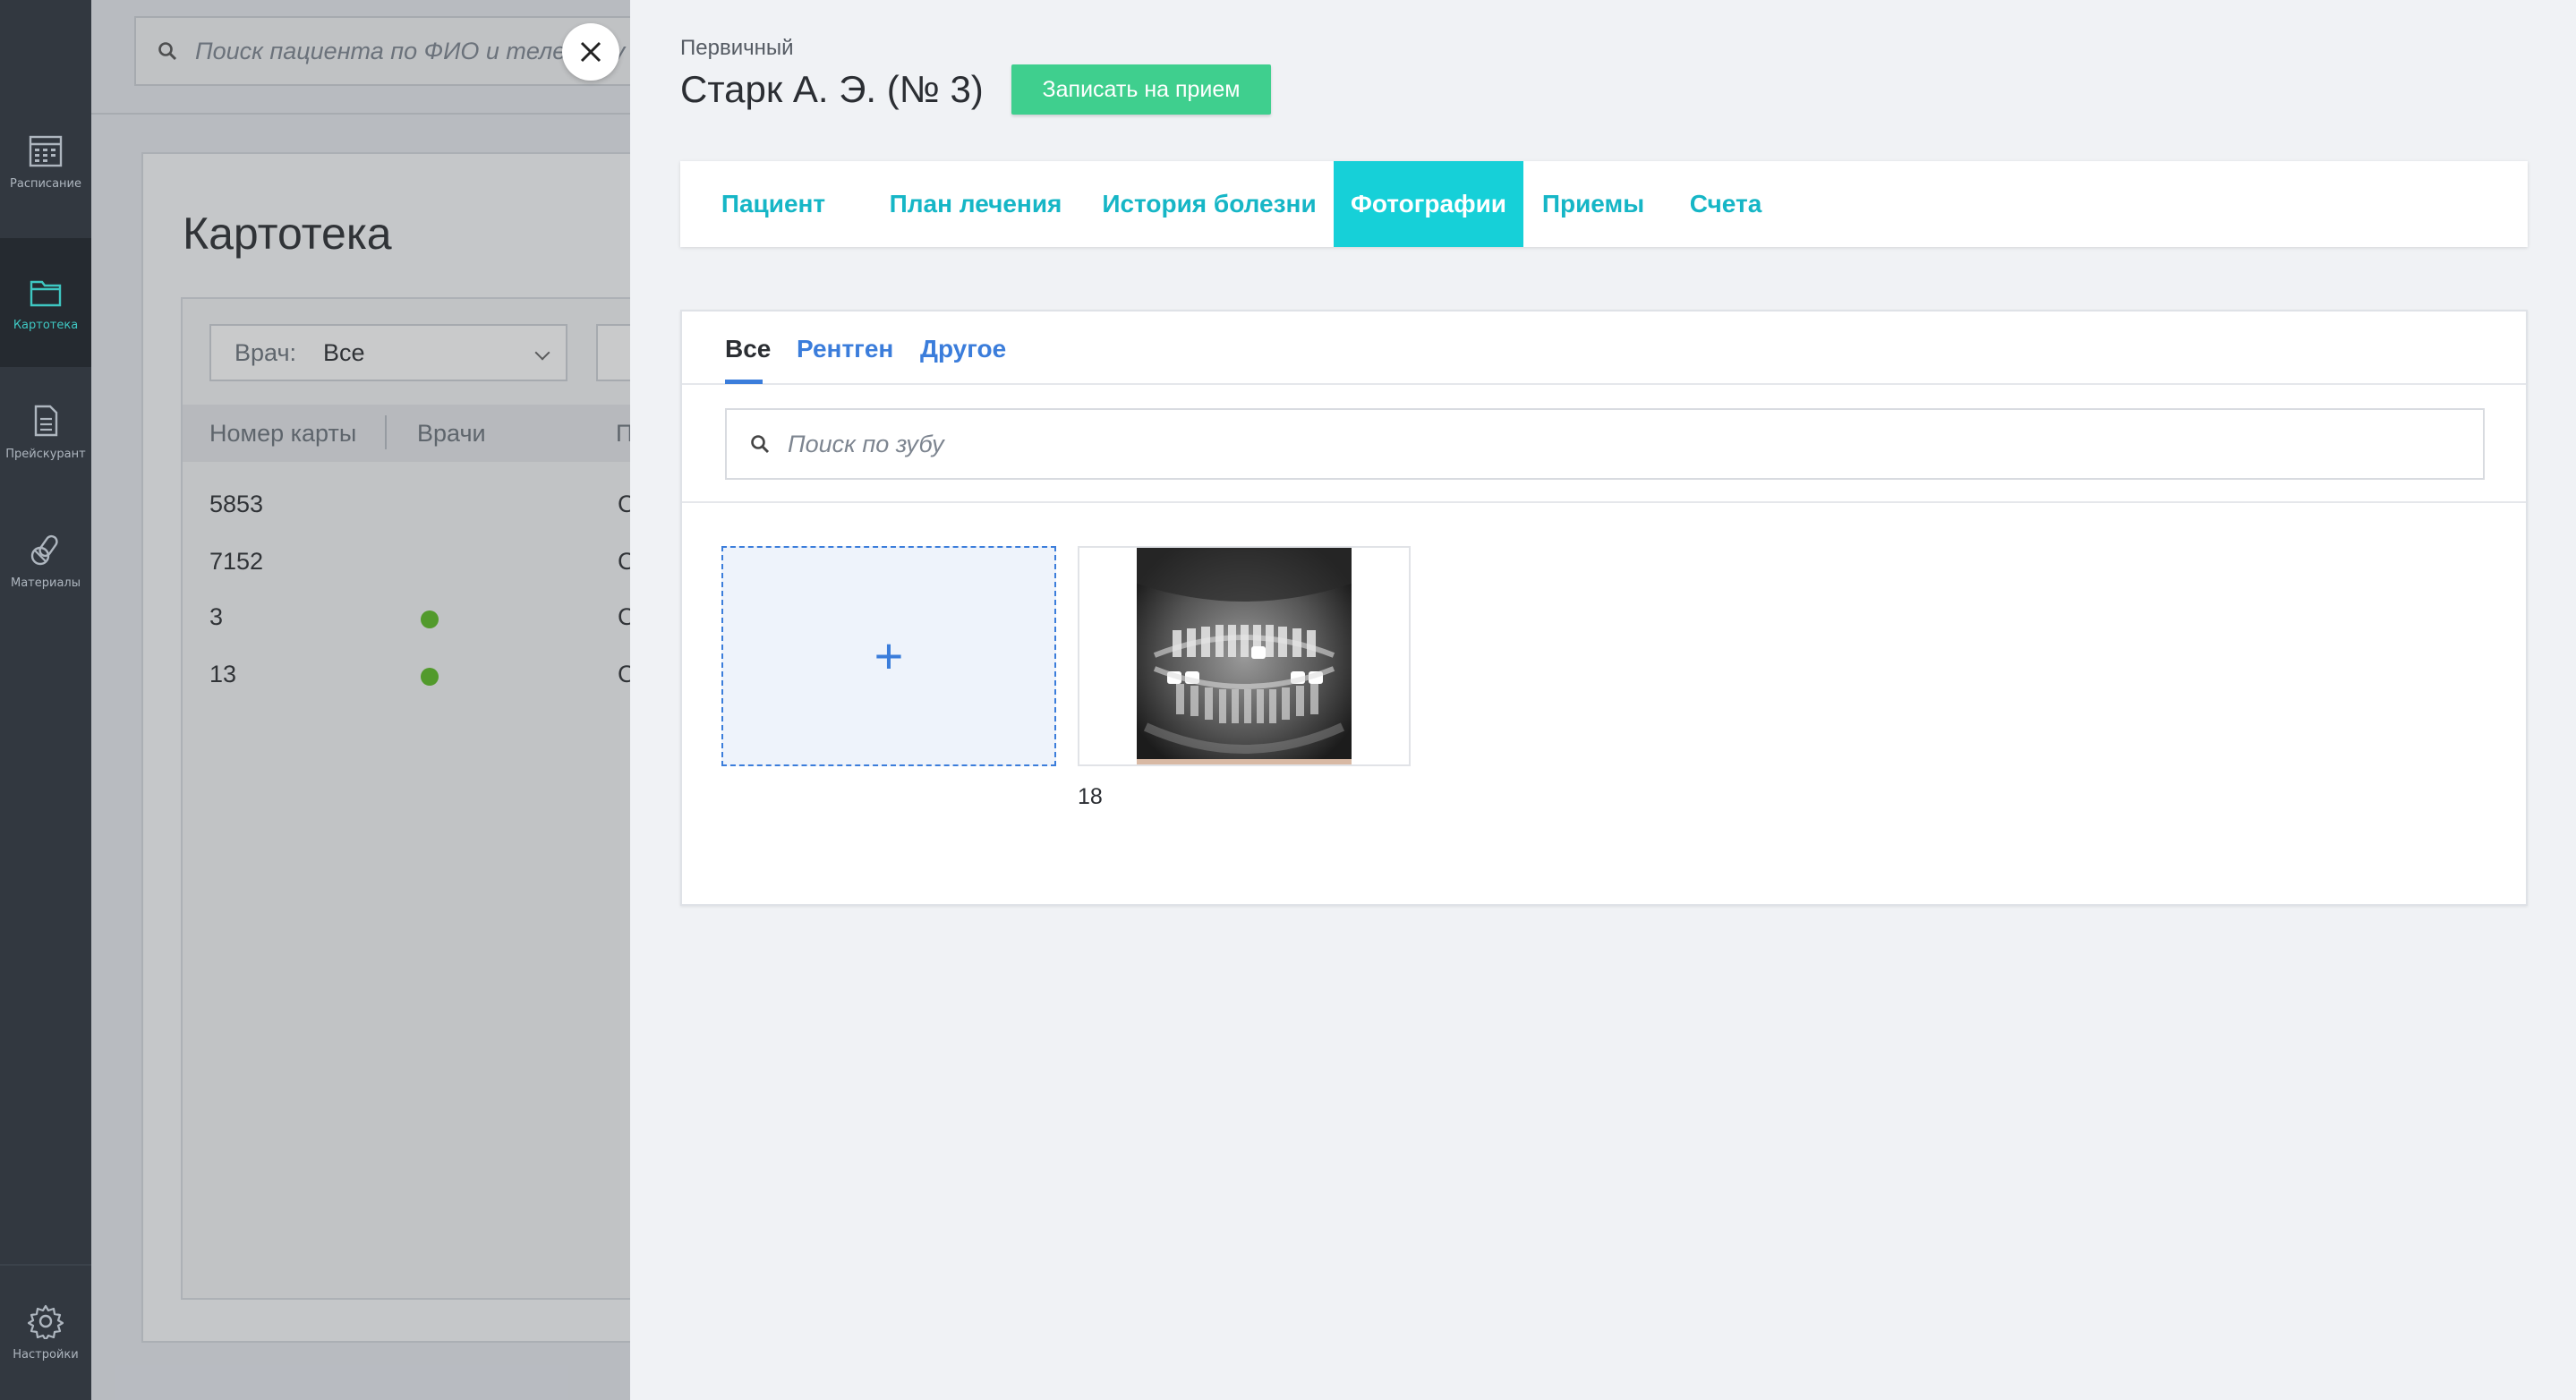 This screenshot has height=1400, width=2576. I want to click on sidebar-settings-area: Настройки, so click(45, 1332).